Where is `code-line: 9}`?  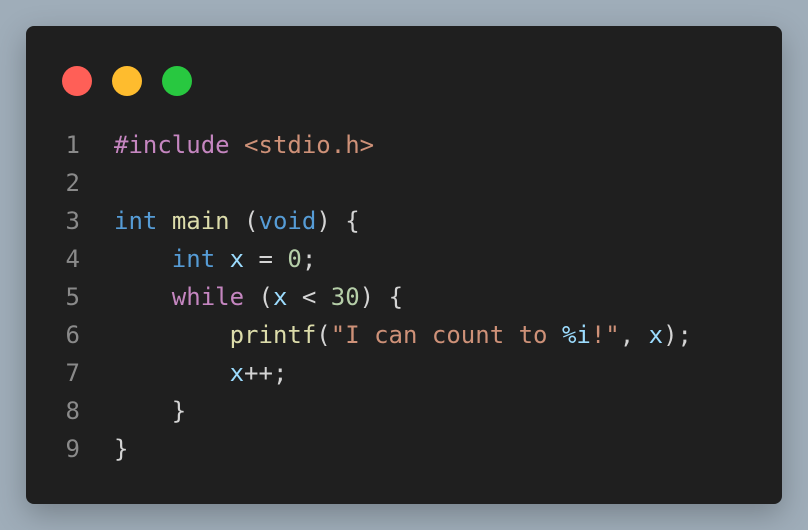
code-line: 9} is located at coordinates (359, 449).